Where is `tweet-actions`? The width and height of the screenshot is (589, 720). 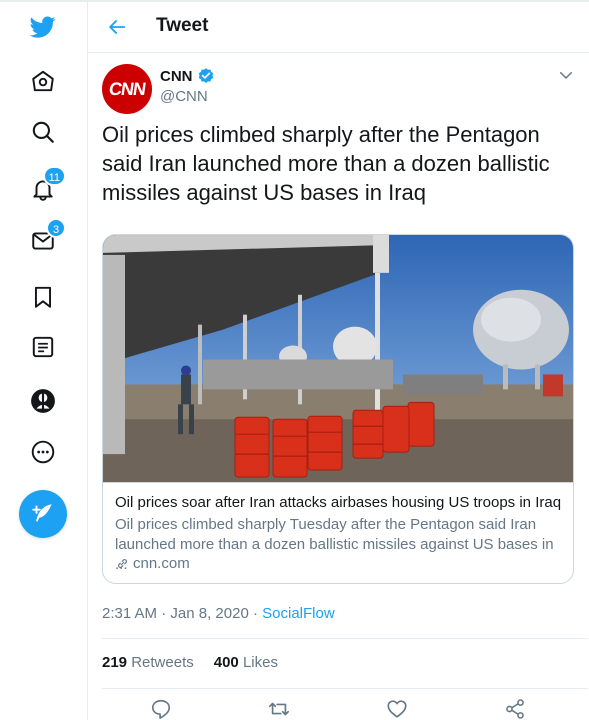 tweet-actions is located at coordinates (338, 709).